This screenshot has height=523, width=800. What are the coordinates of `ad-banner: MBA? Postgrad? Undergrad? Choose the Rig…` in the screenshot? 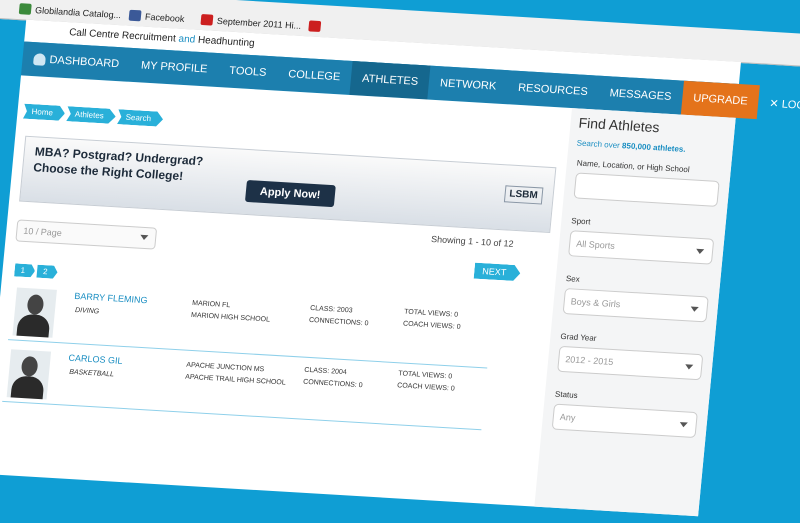 It's located at (288, 184).